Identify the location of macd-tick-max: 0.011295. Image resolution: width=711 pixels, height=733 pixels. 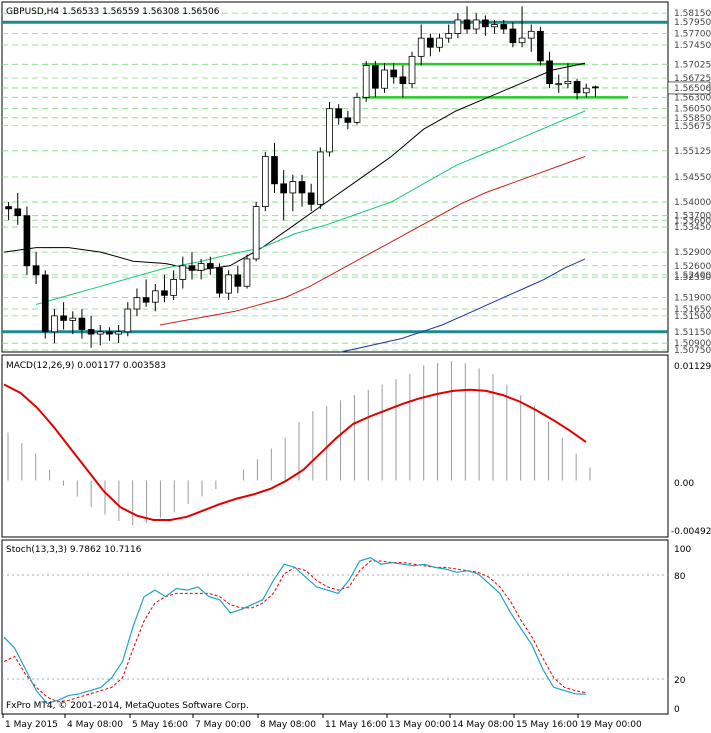
(692, 367).